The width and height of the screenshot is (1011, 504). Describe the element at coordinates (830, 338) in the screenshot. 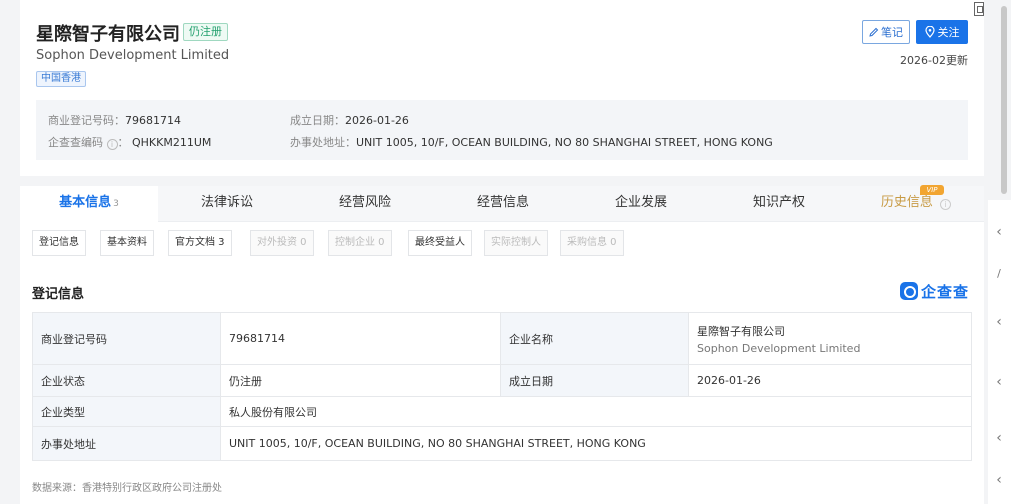

I see `cell-value: 星際智子有限公司 Sophon Development Limited` at that location.